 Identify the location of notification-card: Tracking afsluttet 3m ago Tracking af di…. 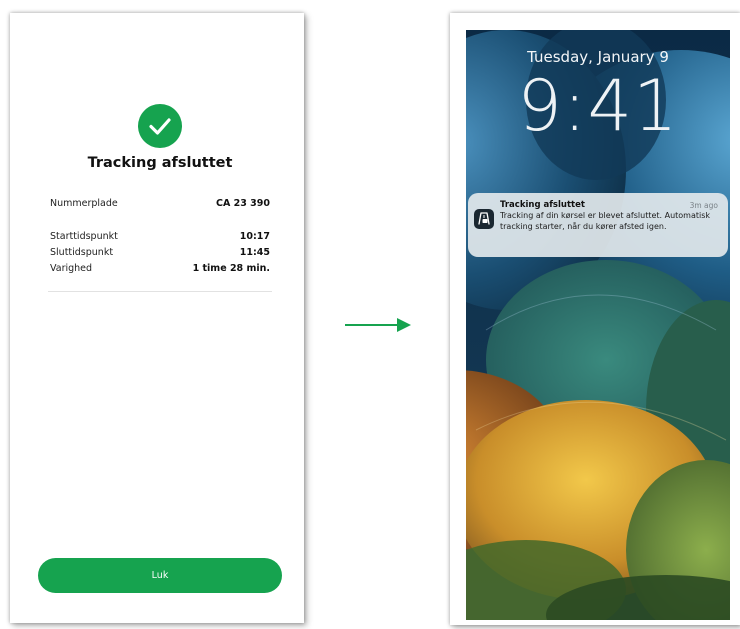
(598, 225).